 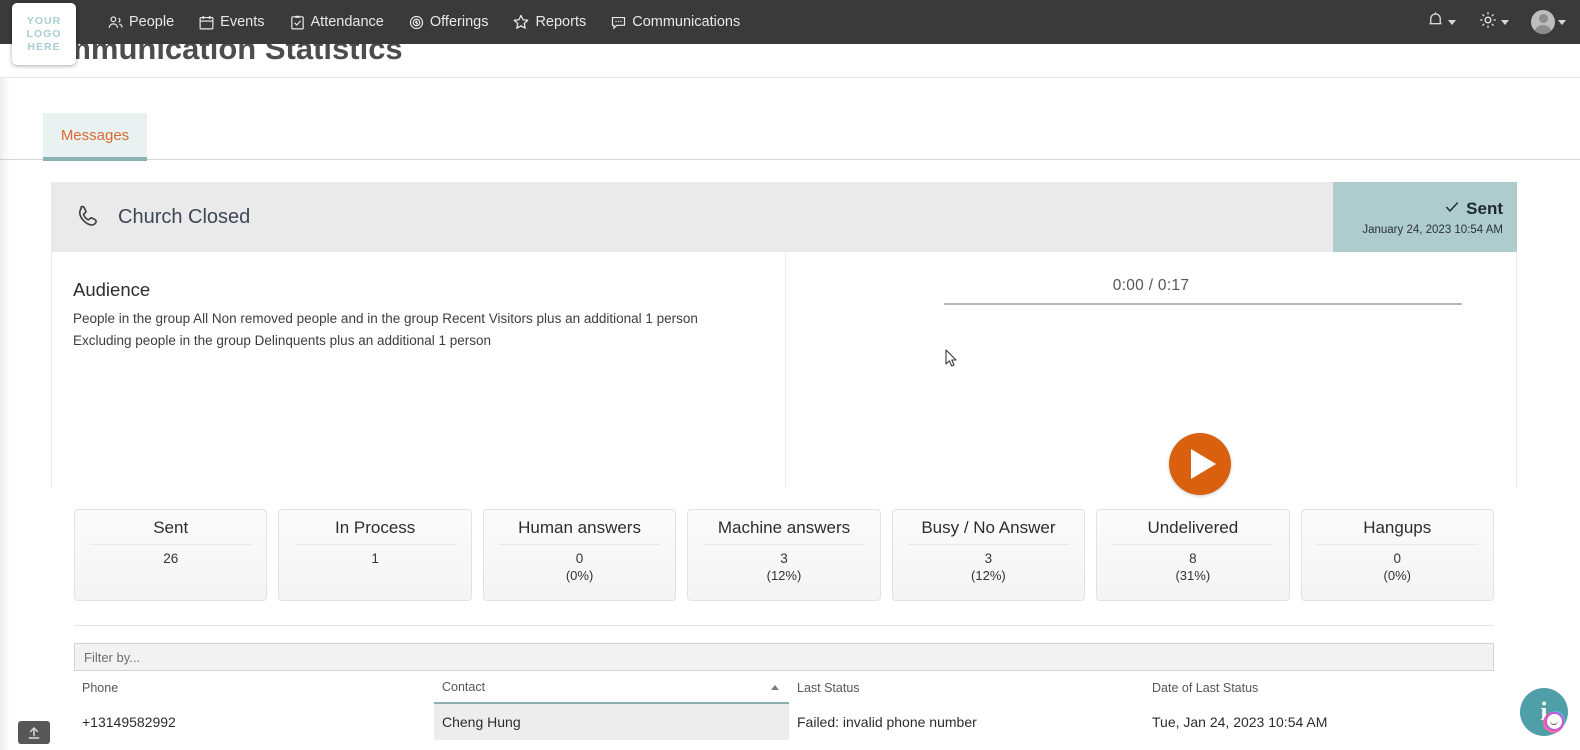 I want to click on nav-item-events: Events, so click(x=231, y=22).